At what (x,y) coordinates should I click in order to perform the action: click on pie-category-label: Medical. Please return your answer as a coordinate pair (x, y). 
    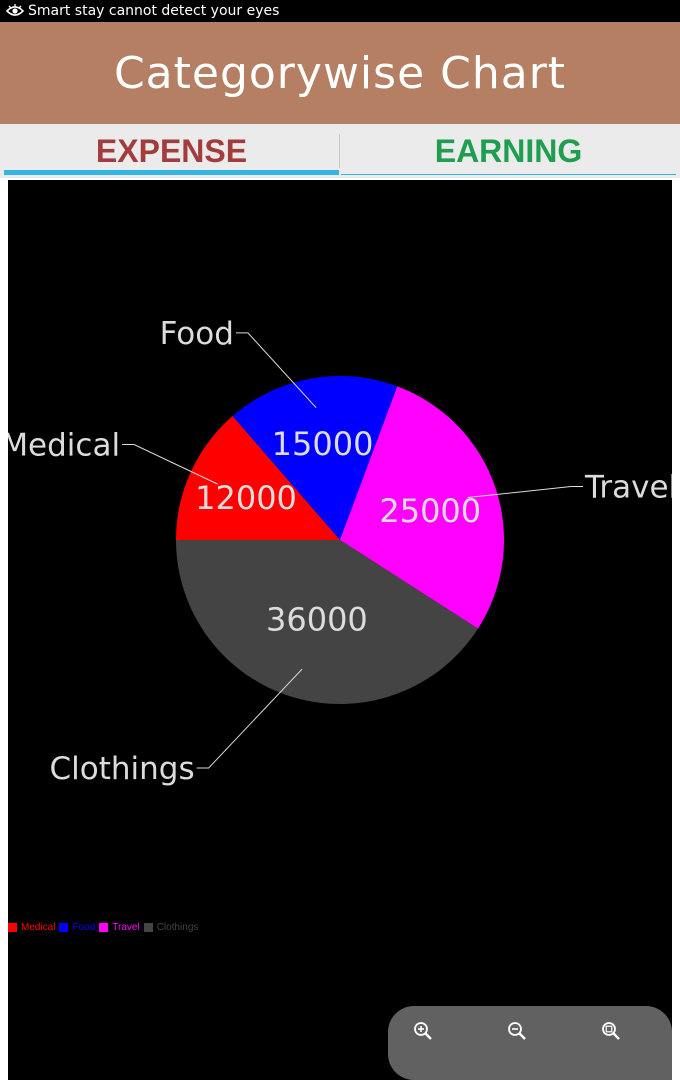
    Looking at the image, I should click on (64, 446).